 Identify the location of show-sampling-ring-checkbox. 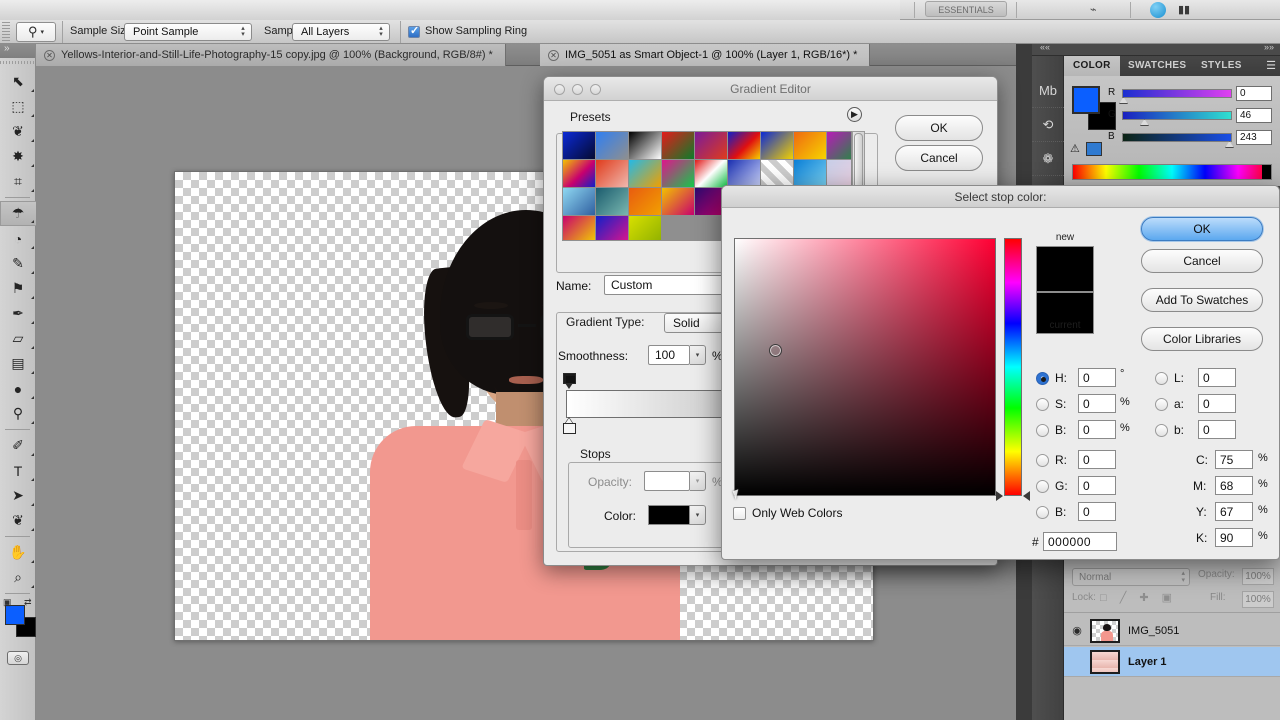
(414, 31).